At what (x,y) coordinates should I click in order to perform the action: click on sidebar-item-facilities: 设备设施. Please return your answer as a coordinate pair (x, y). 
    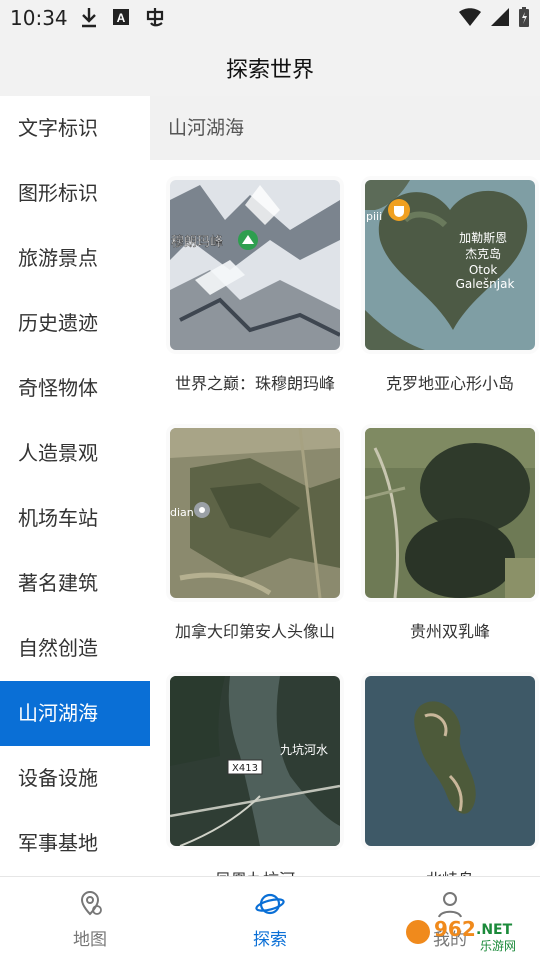
    Looking at the image, I should click on (75, 778).